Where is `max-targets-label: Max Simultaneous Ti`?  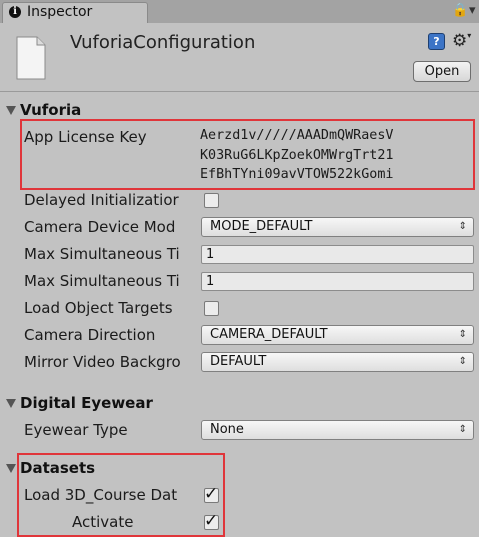
max-targets-label: Max Simultaneous Ti is located at coordinates (102, 254).